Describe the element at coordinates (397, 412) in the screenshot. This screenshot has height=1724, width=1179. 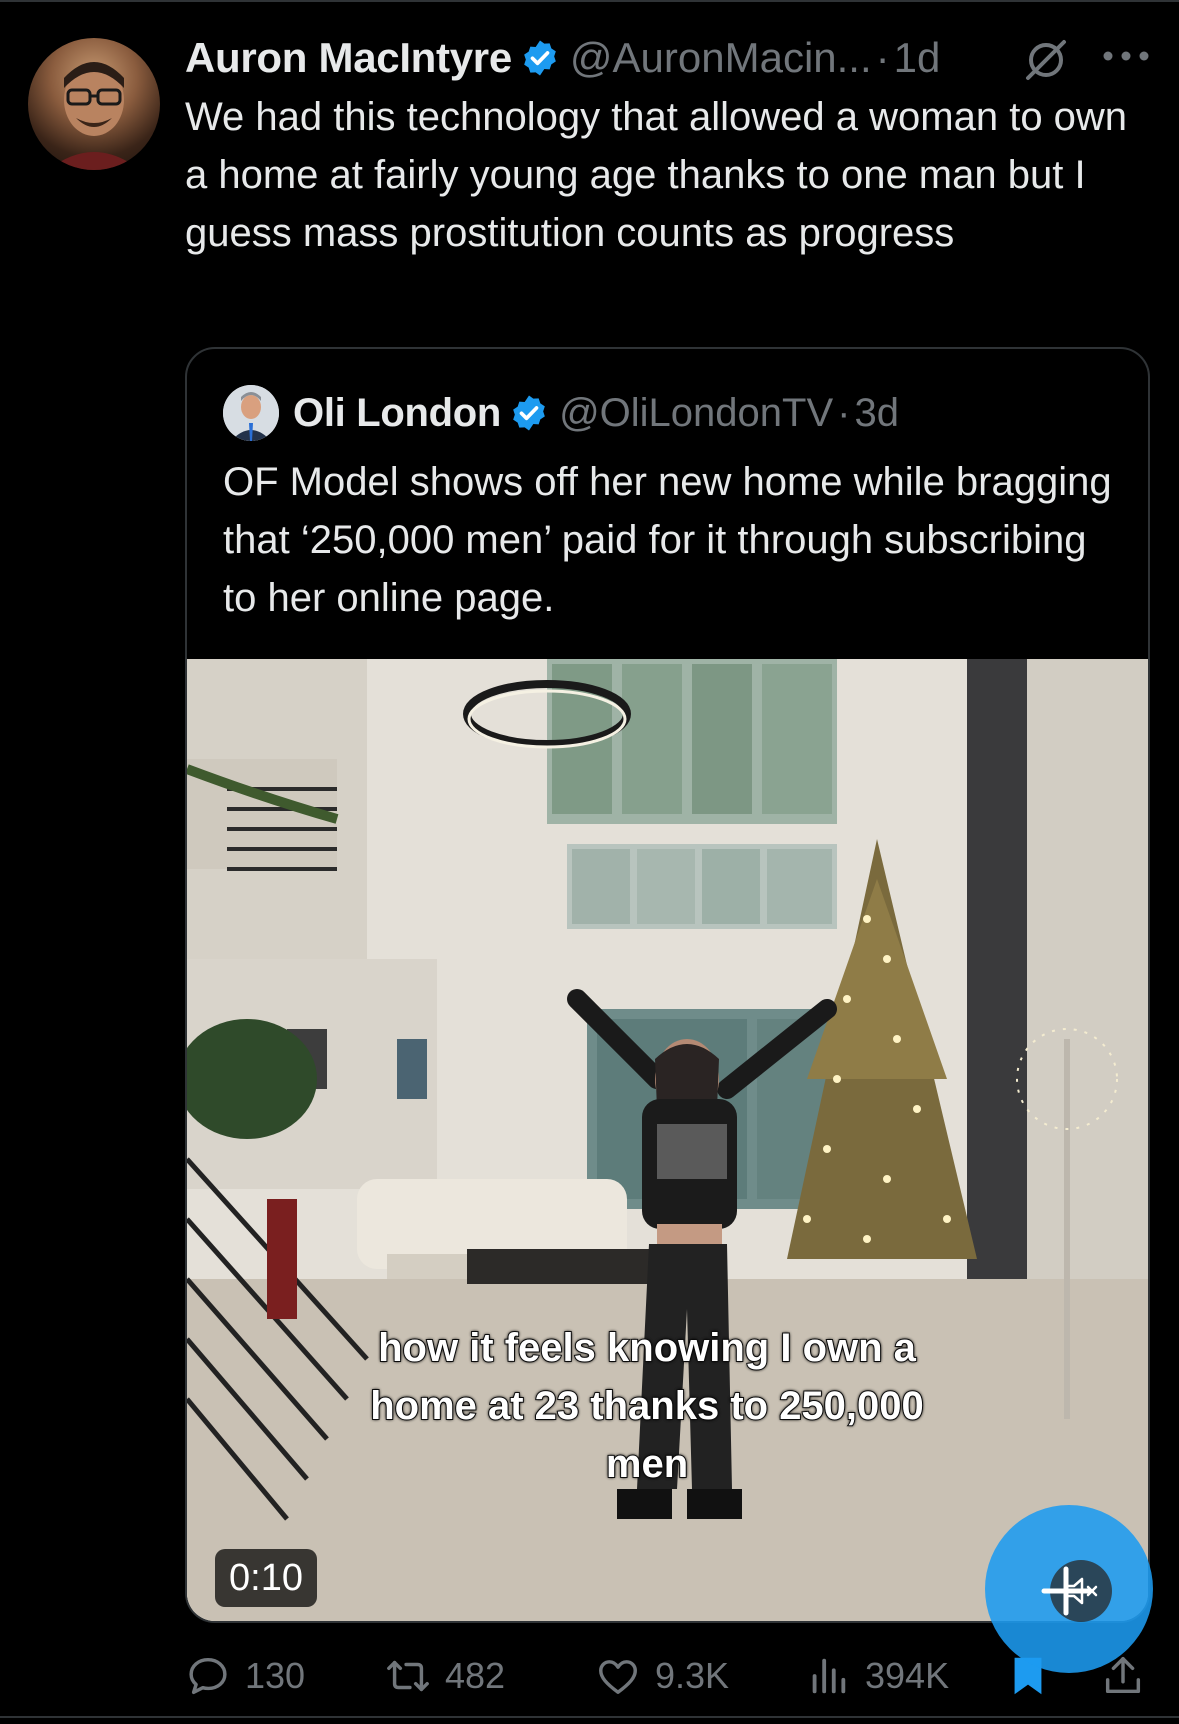
I see `quoted-author-name: Oli London` at that location.